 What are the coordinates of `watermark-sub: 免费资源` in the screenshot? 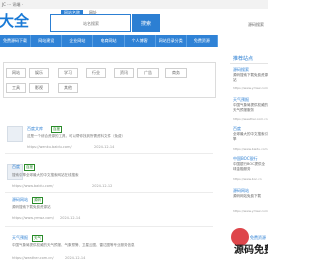 It's located at (258, 237).